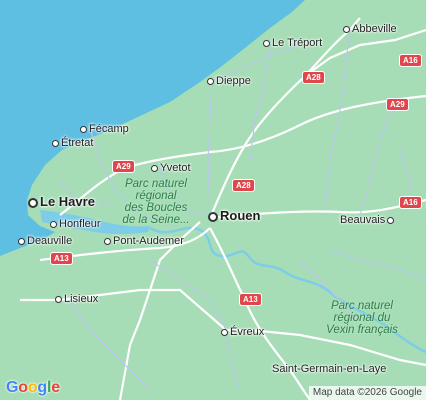 The image size is (426, 400). What do you see at coordinates (67, 201) in the screenshot?
I see `city-label: Le Havre` at bounding box center [67, 201].